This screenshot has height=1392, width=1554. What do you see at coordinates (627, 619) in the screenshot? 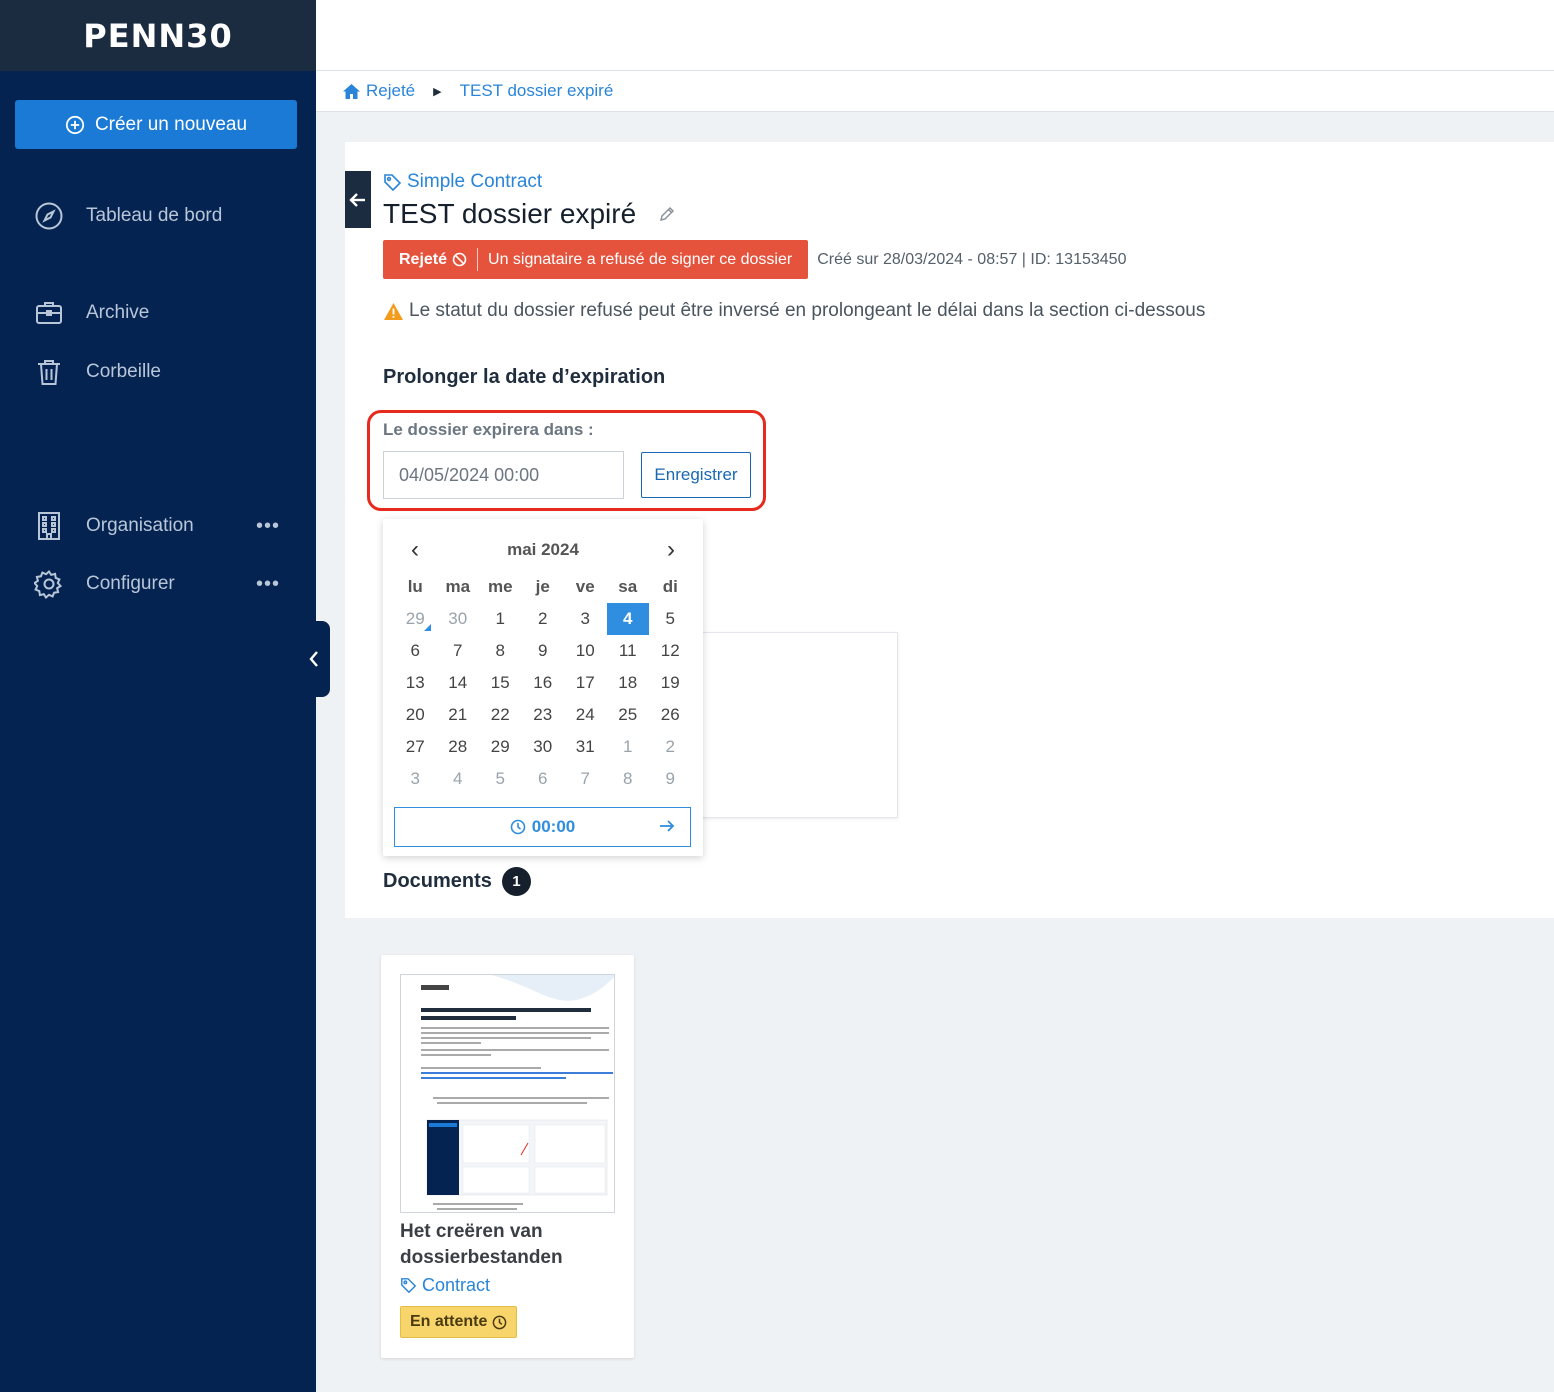
I see `calendar-day-selected: 4` at bounding box center [627, 619].